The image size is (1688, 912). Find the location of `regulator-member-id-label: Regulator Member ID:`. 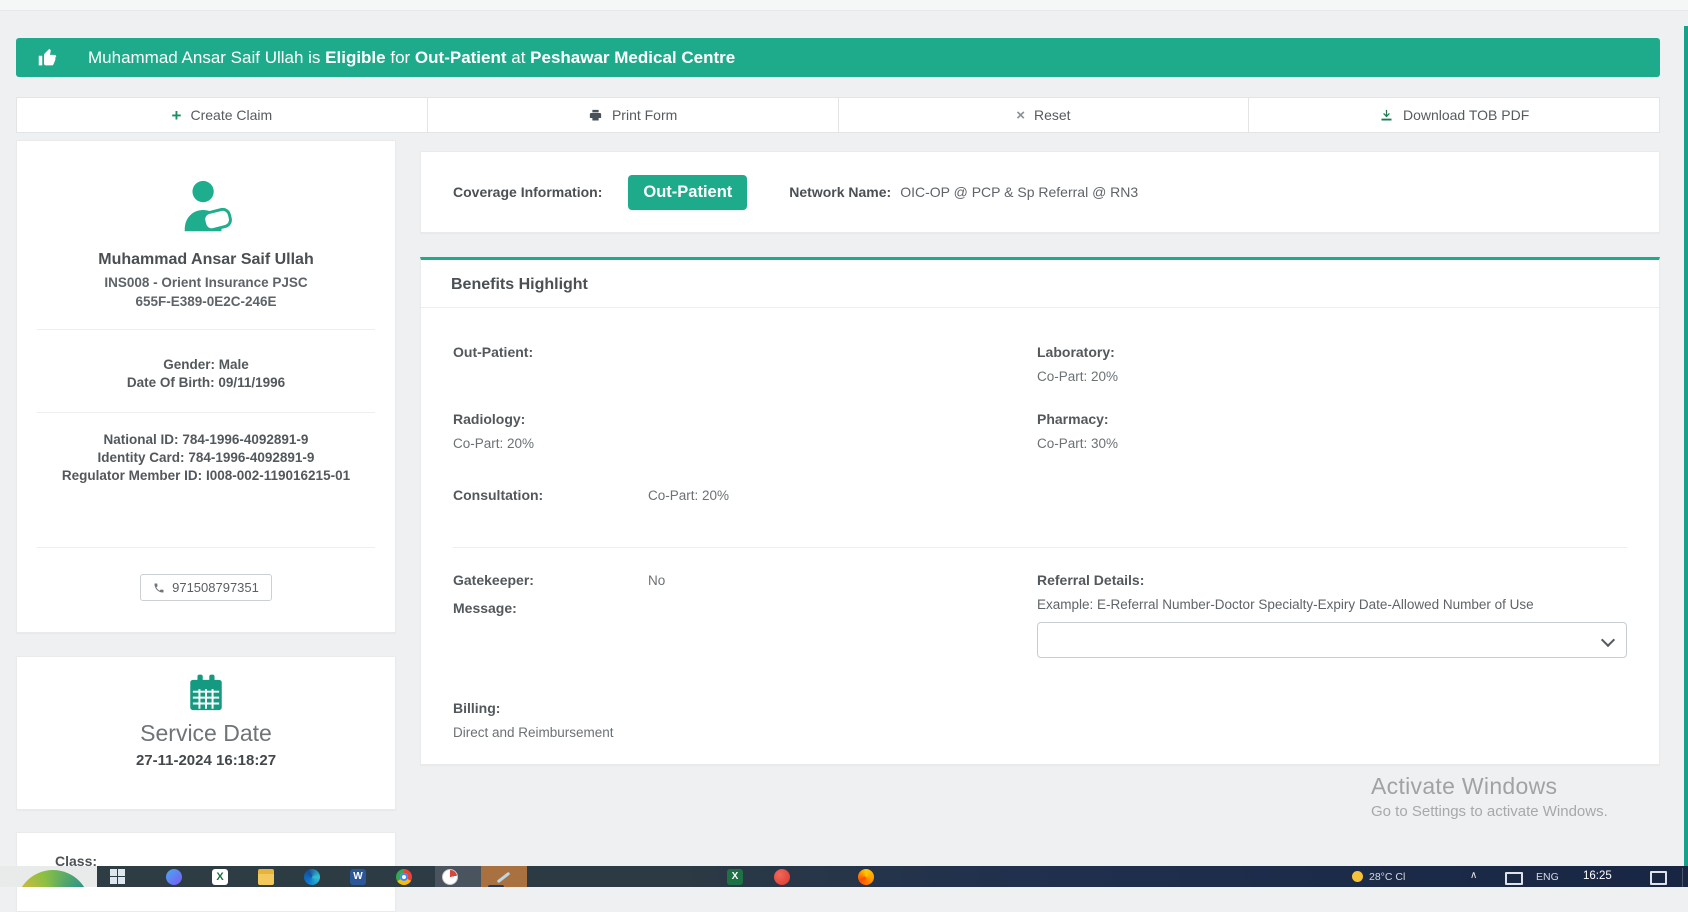

regulator-member-id-label: Regulator Member ID: is located at coordinates (132, 475).